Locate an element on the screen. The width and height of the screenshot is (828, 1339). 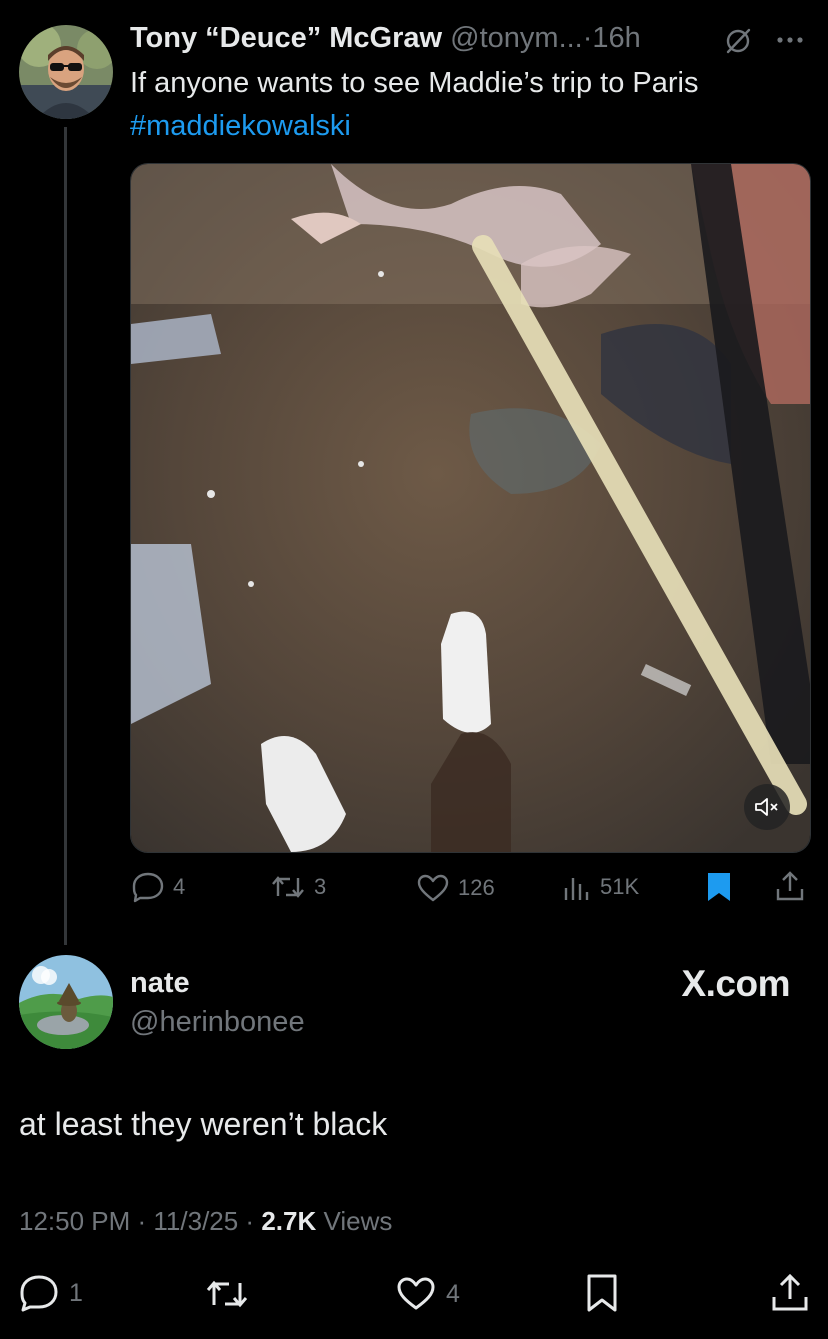
reply-like-count: 4 is located at coordinates (453, 1293).